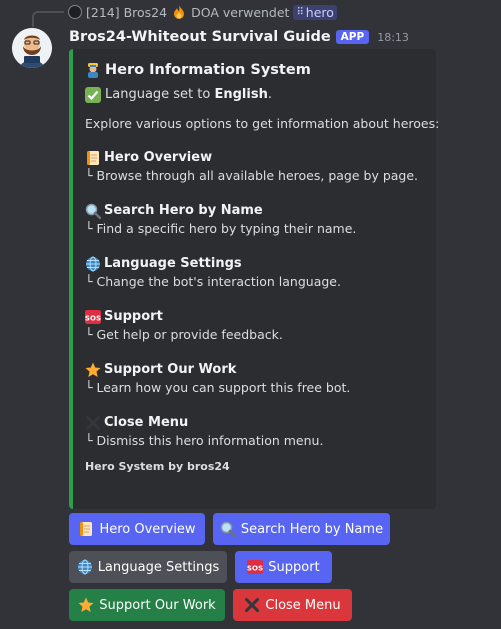 The height and width of the screenshot is (629, 501). I want to click on reply-connector, so click(48, 19).